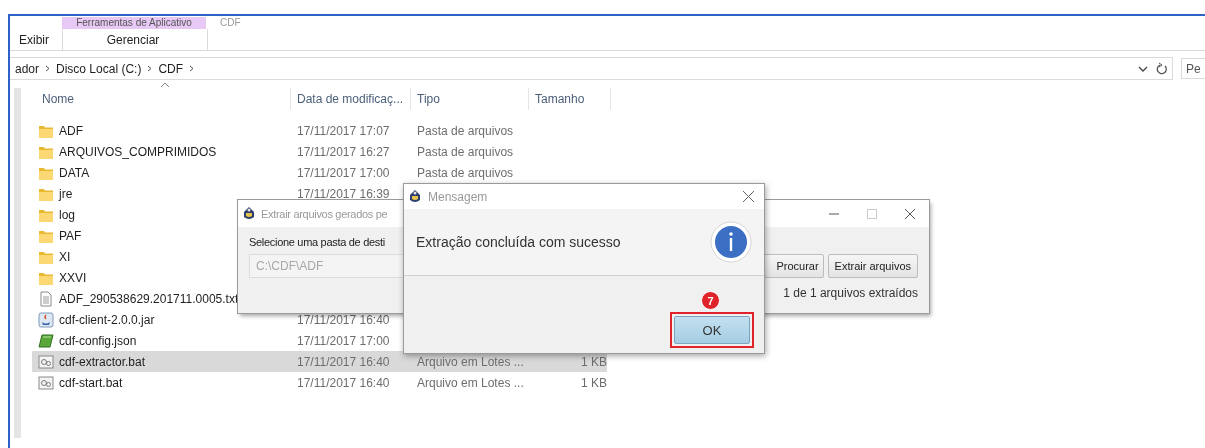 This screenshot has width=1205, height=448. What do you see at coordinates (102, 361) in the screenshot?
I see `file-name: cdf-extractor.bat` at bounding box center [102, 361].